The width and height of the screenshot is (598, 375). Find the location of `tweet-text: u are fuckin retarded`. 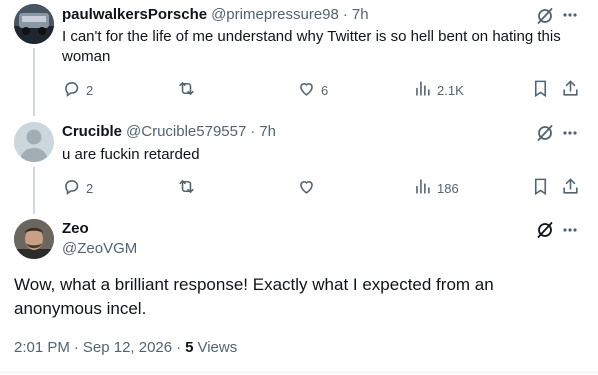

tweet-text: u are fuckin retarded is located at coordinates (131, 154).